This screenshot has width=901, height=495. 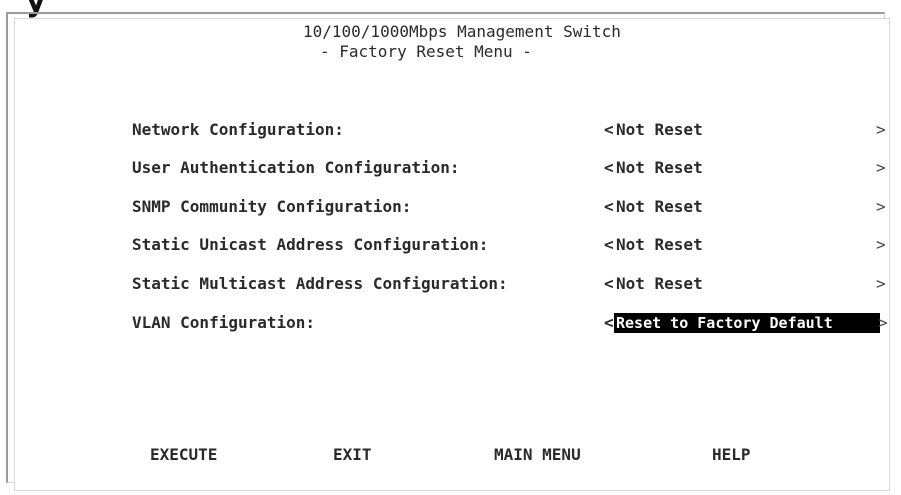 I want to click on row-label-user-auth: User Authentication Configuration:, so click(x=296, y=167).